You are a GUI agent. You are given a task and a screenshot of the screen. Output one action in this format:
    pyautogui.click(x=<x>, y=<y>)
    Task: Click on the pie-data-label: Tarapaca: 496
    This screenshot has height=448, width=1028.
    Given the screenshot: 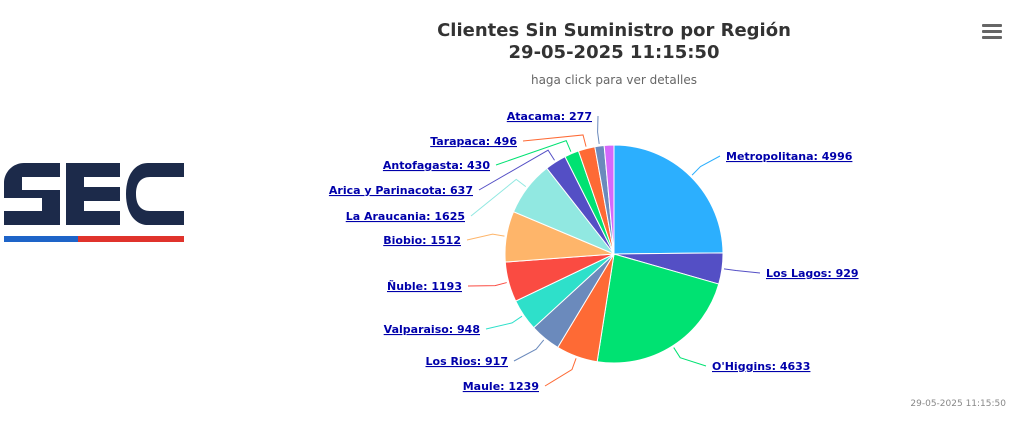 What is the action you would take?
    pyautogui.click(x=473, y=141)
    